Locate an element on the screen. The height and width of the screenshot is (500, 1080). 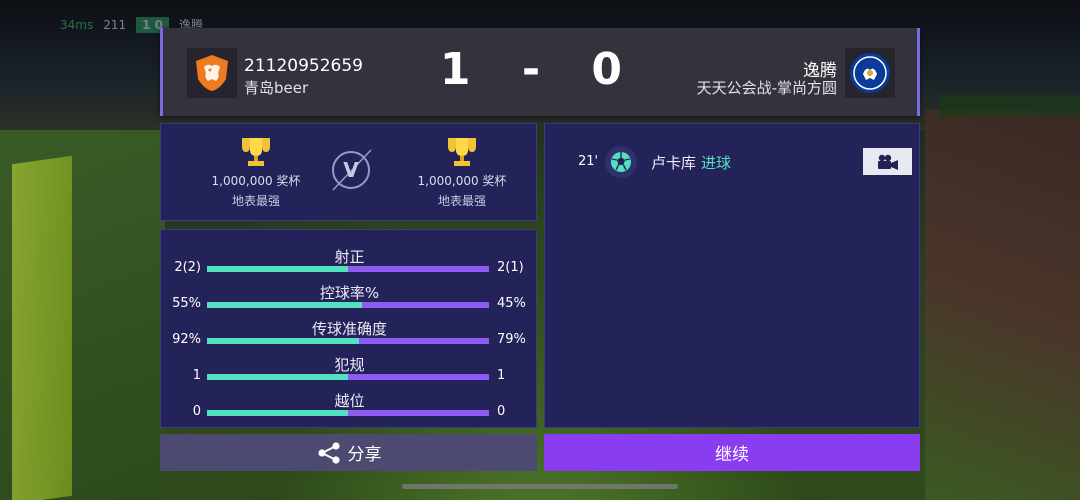
soccer-ball-icon is located at coordinates (621, 162).